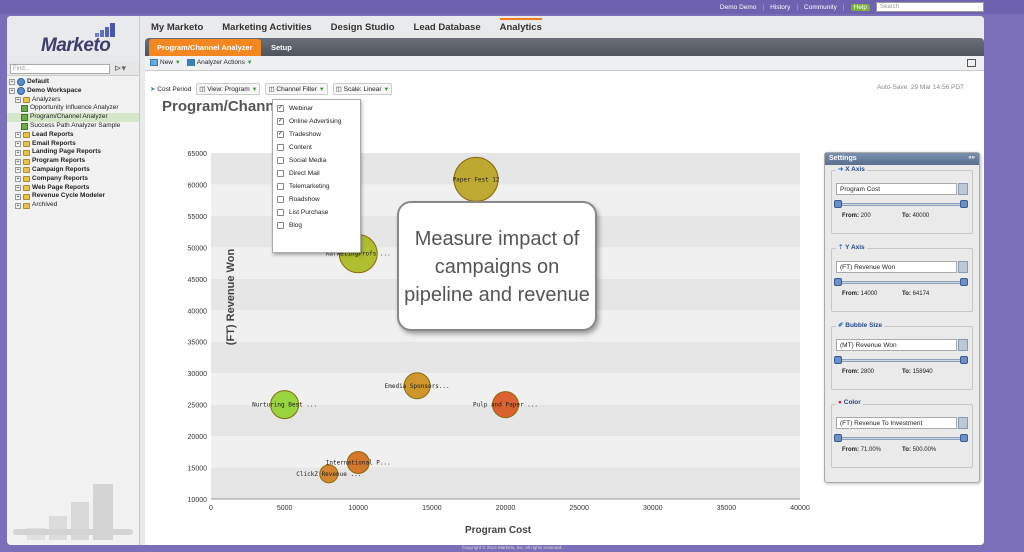 This screenshot has width=1024, height=552. Describe the element at coordinates (73, 82) in the screenshot. I see `tree-item: + Default` at that location.